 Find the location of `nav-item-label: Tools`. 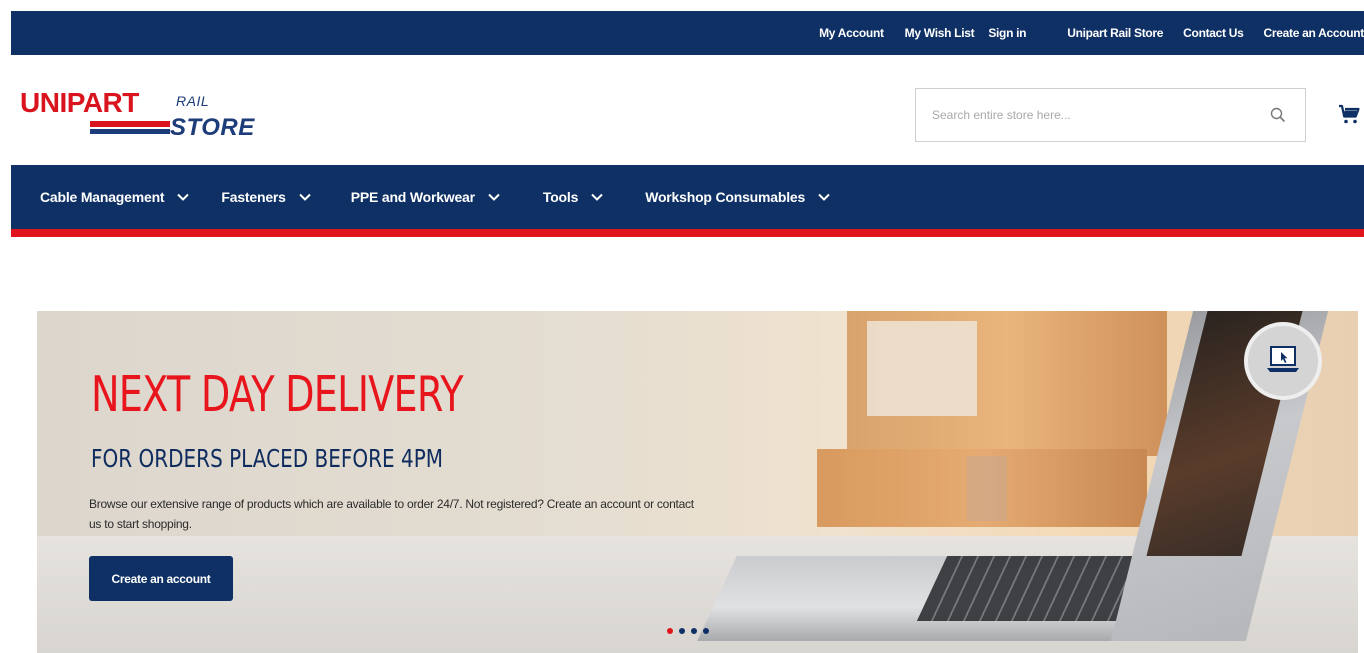

nav-item-label: Tools is located at coordinates (560, 197).